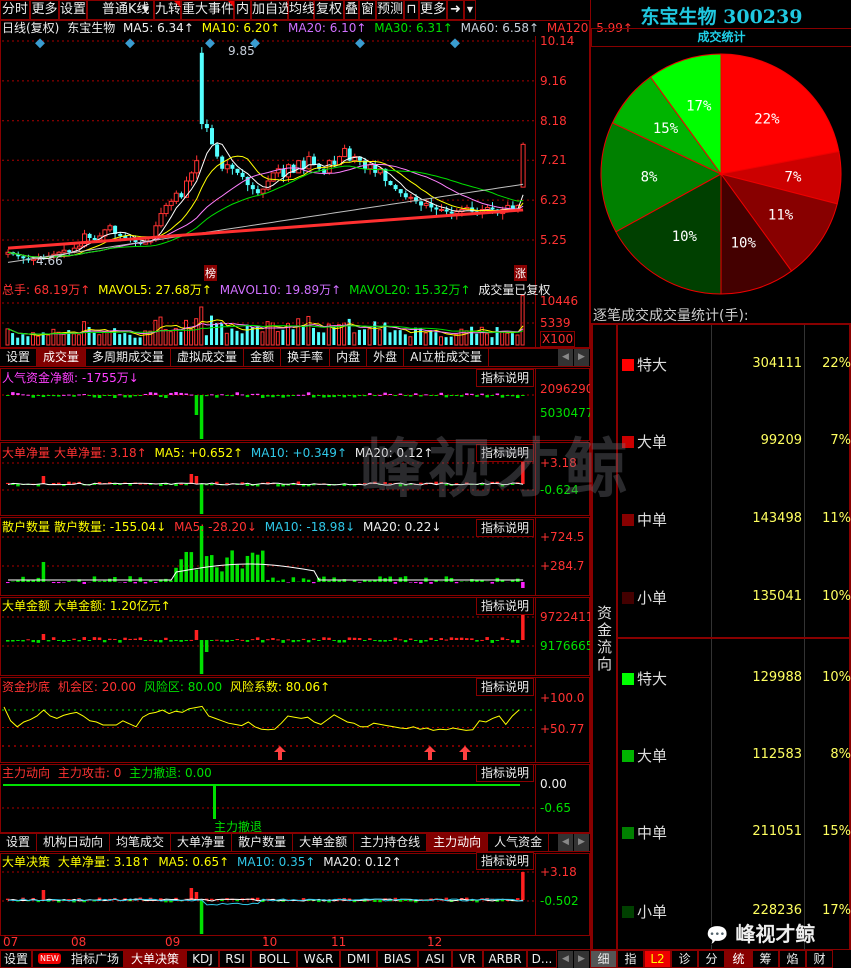  Describe the element at coordinates (210, 273) in the screenshot. I see `list-tag: 榜` at that location.